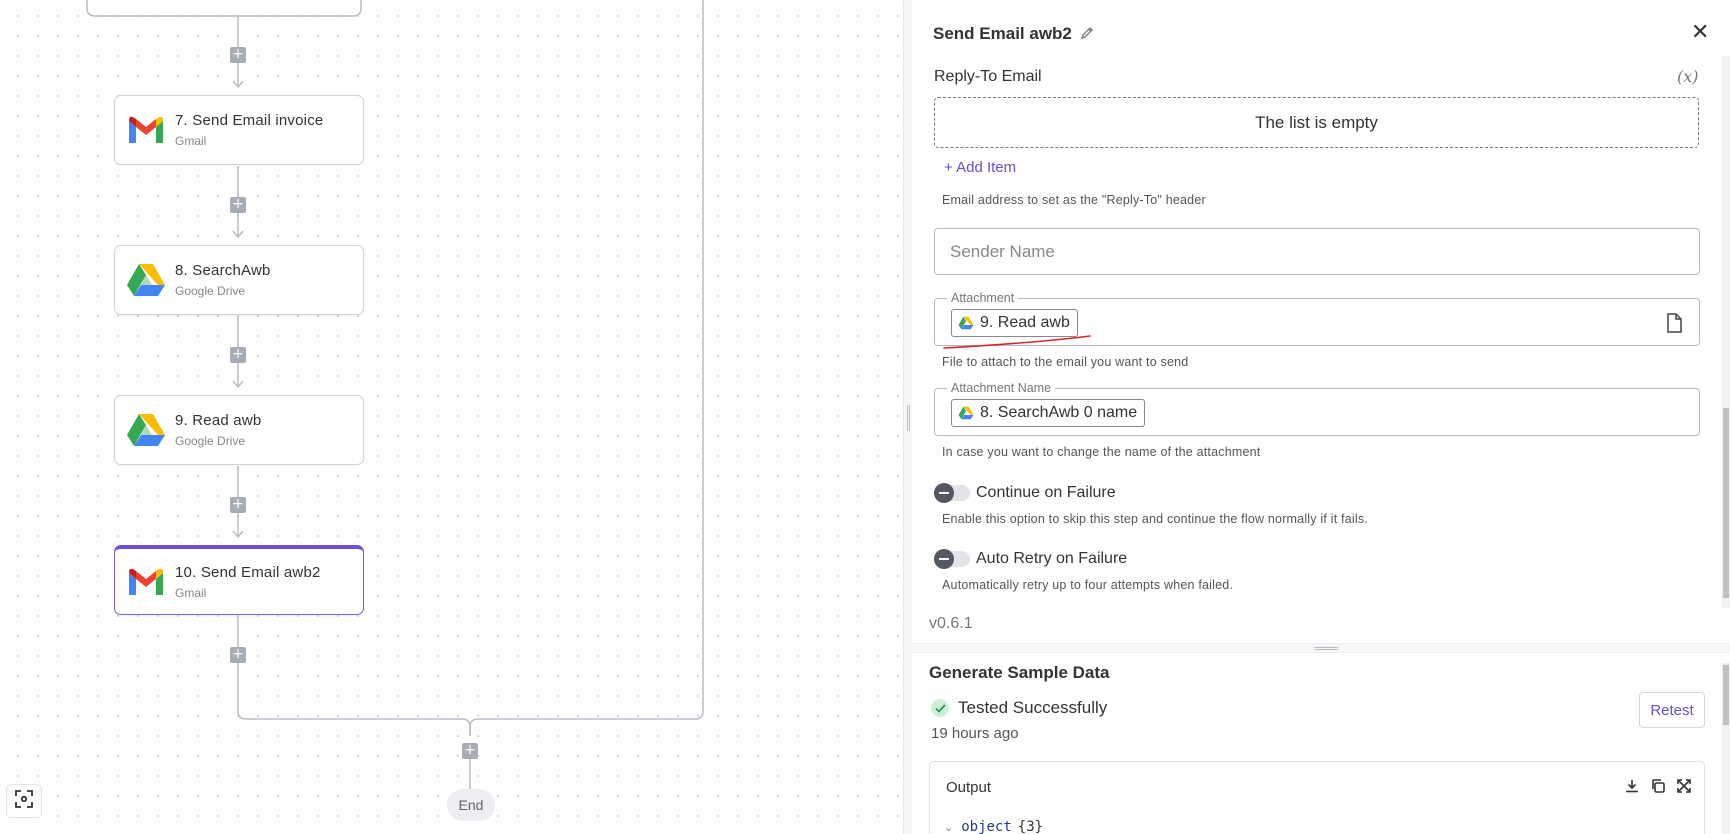  I want to click on json-tree-root: ⌄ object {3}, so click(993, 826).